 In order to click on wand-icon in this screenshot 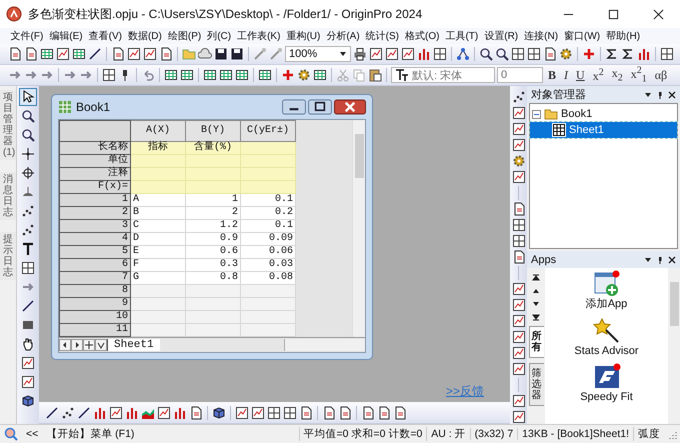, I will do `click(276, 54)`.